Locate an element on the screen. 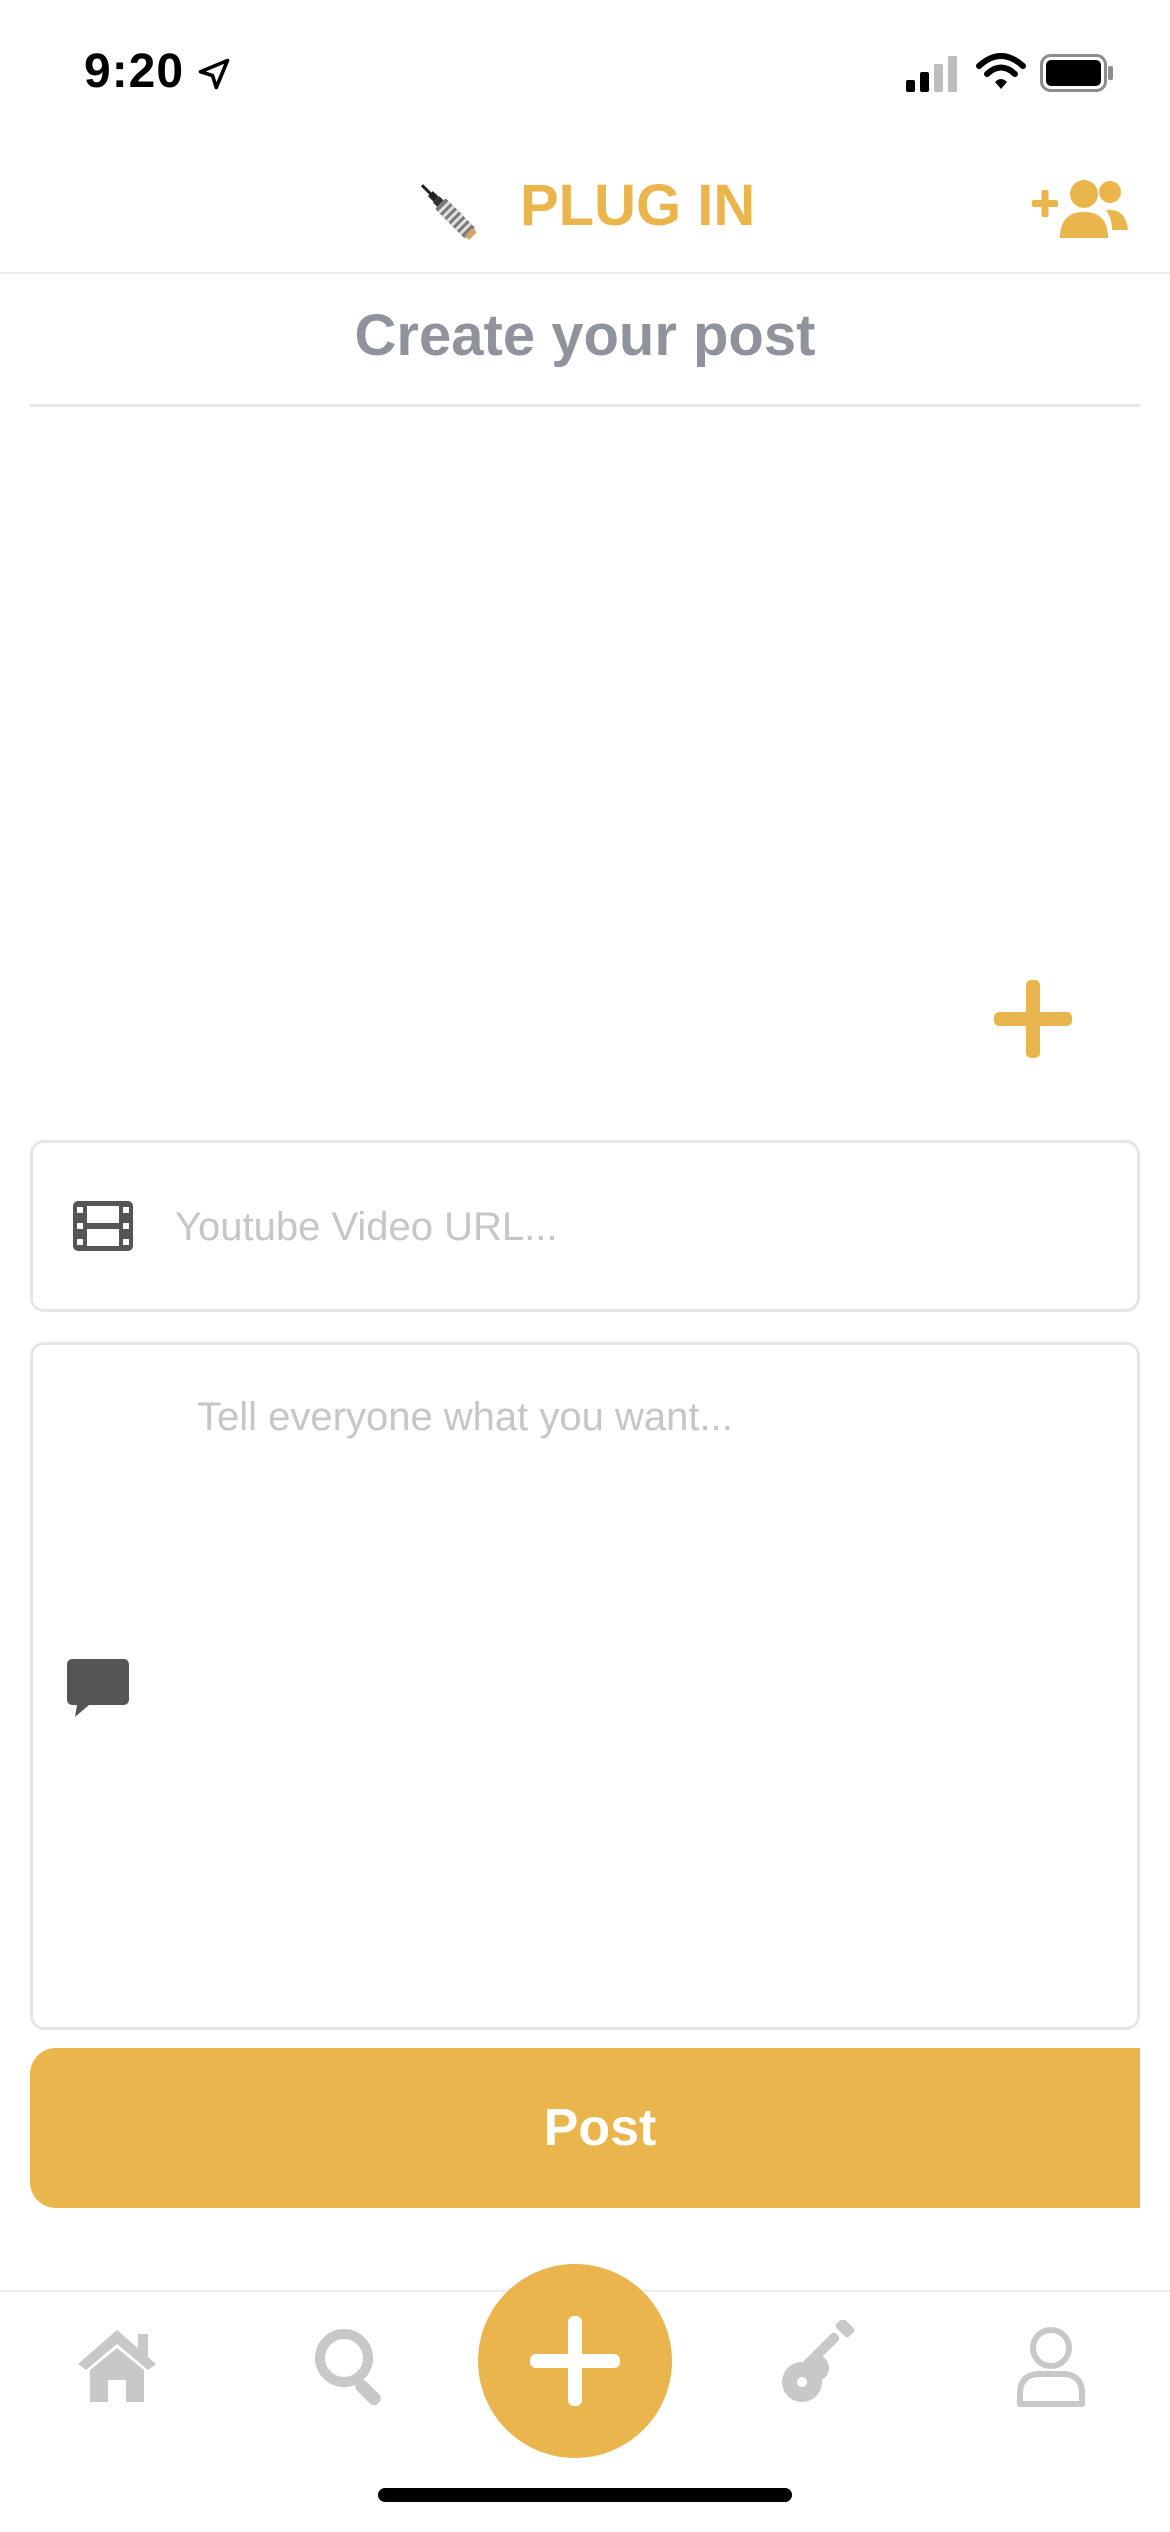 The height and width of the screenshot is (2532, 1170). home-indicator is located at coordinates (585, 2495).